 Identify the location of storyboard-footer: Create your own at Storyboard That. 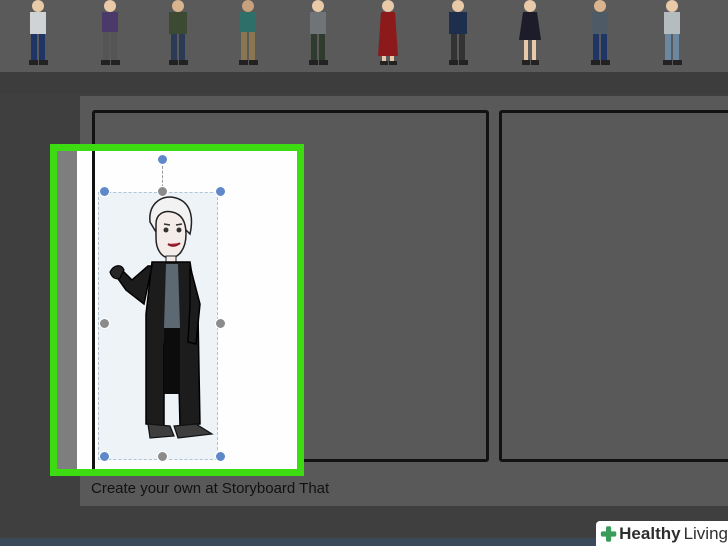
(210, 488).